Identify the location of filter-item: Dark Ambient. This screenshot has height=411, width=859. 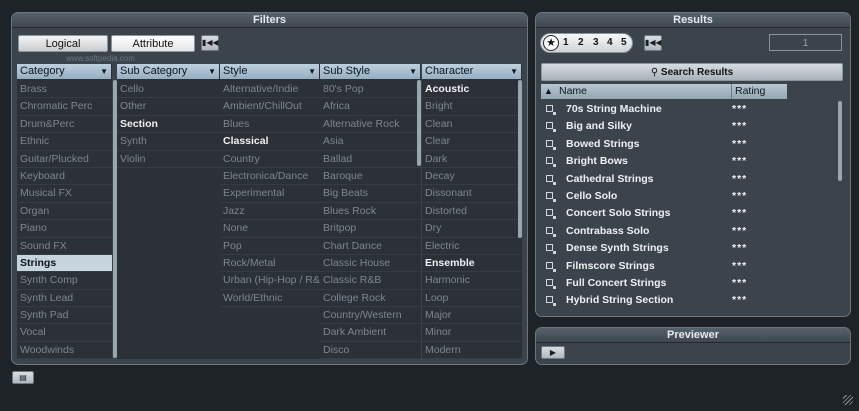
(370, 333).